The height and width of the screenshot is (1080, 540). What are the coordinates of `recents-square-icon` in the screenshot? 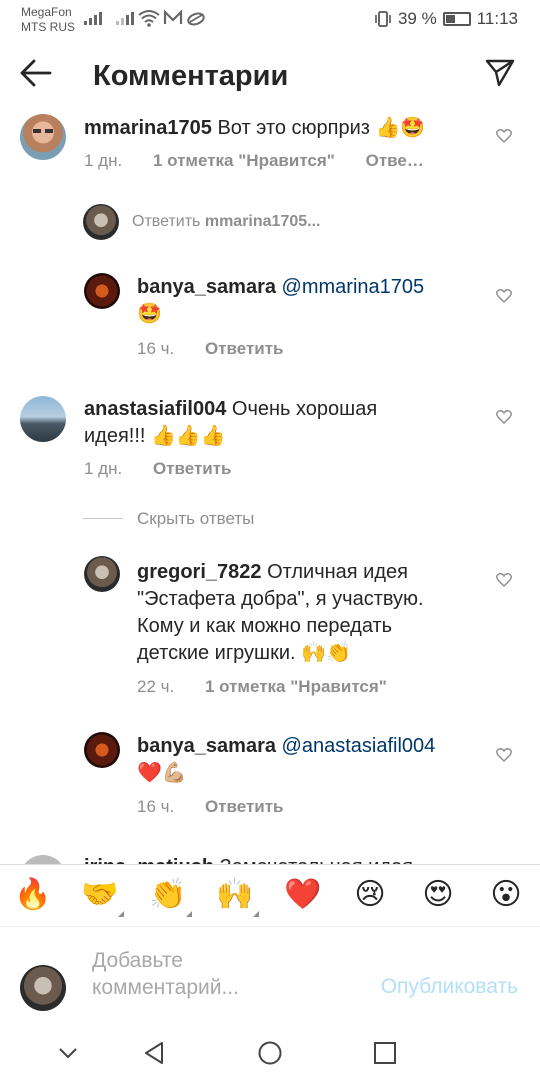 It's located at (385, 1053).